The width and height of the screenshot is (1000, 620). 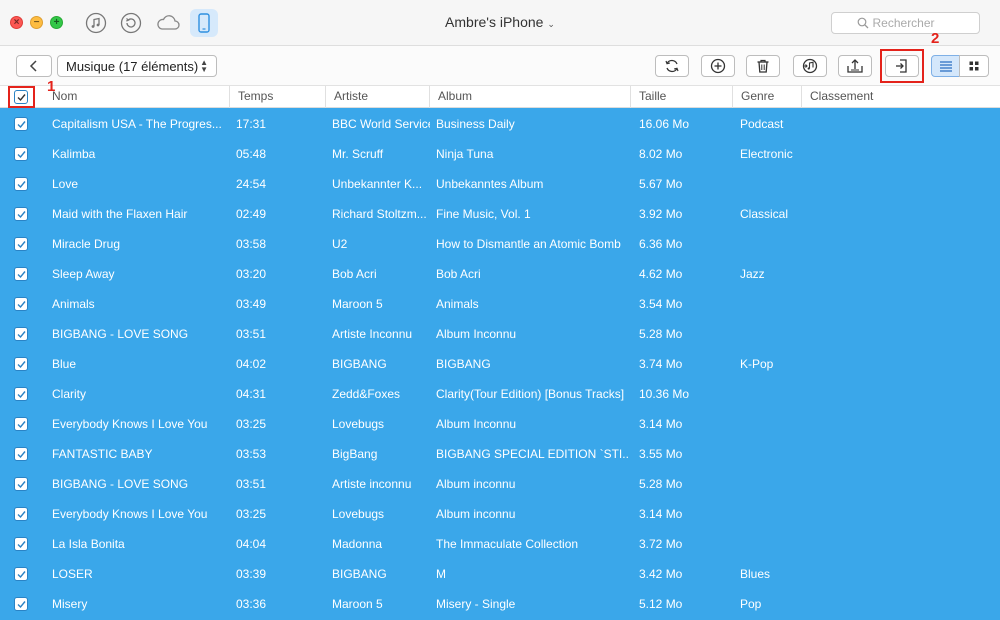 What do you see at coordinates (661, 364) in the screenshot?
I see `song-size: 3.74 Mo` at bounding box center [661, 364].